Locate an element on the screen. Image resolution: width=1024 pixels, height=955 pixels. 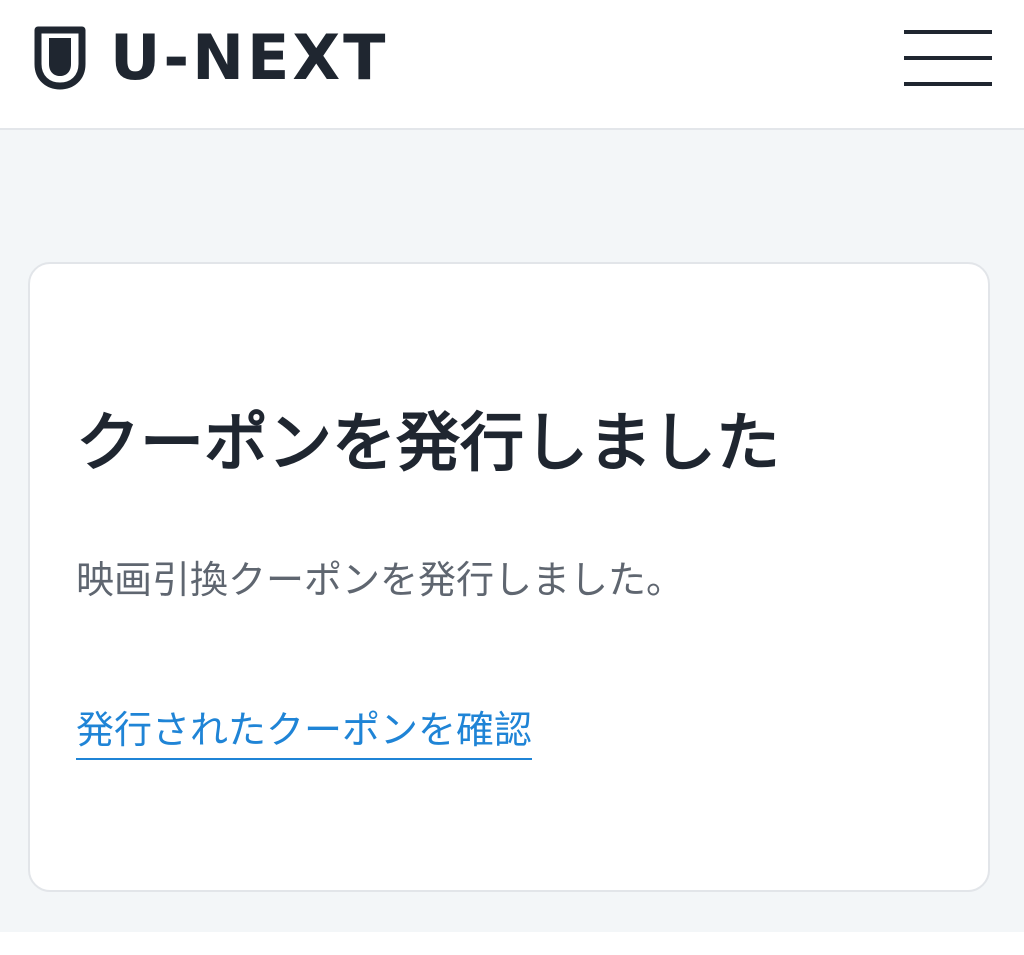
view-issued-coupon-link: 発行されたクーポンを確認 is located at coordinates (304, 732).